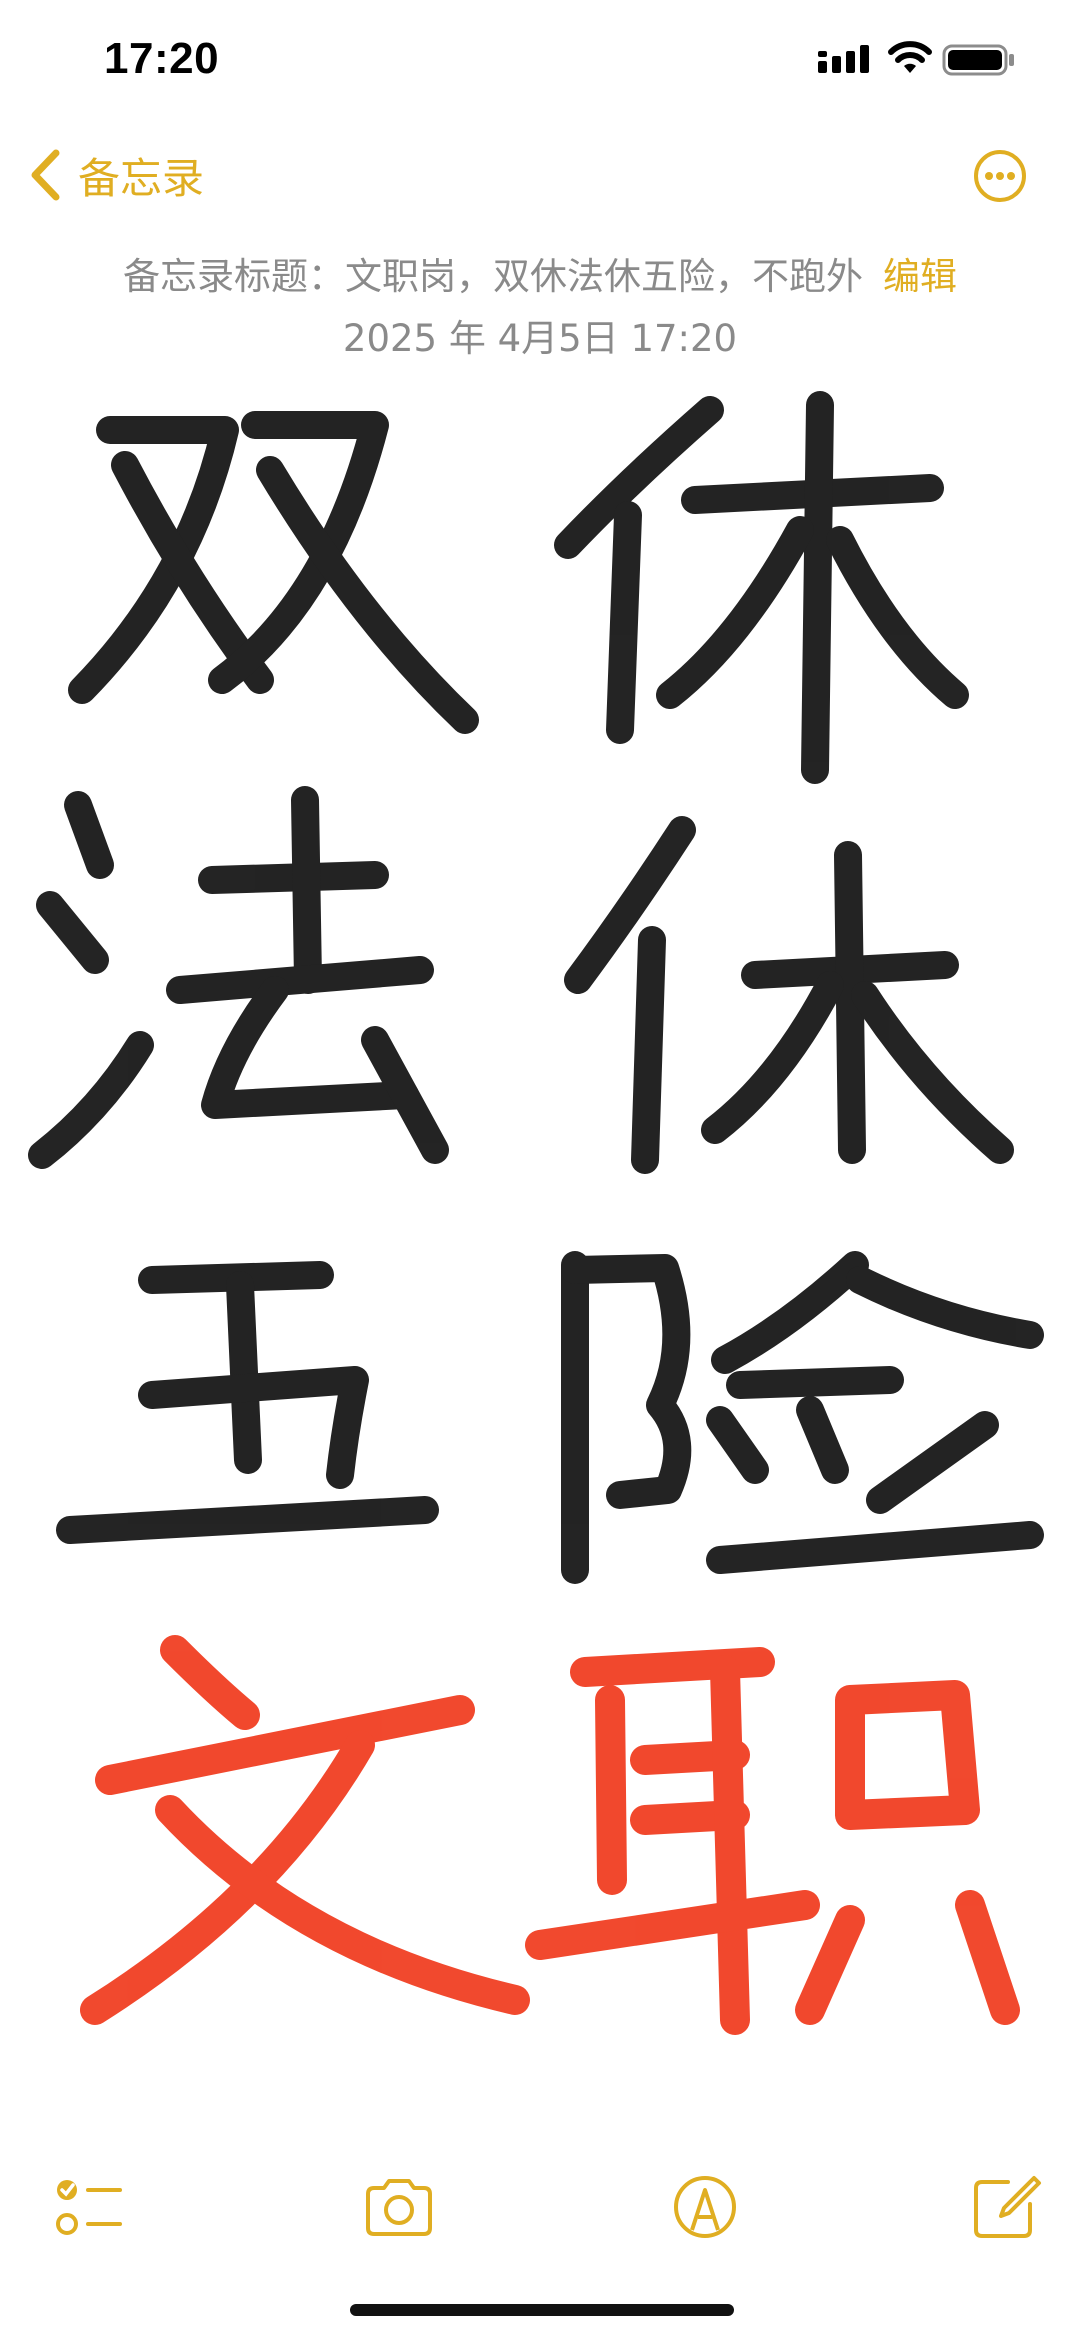 The width and height of the screenshot is (1080, 2336). I want to click on note-date: 2025 年 4月5日 17:20, so click(540, 338).